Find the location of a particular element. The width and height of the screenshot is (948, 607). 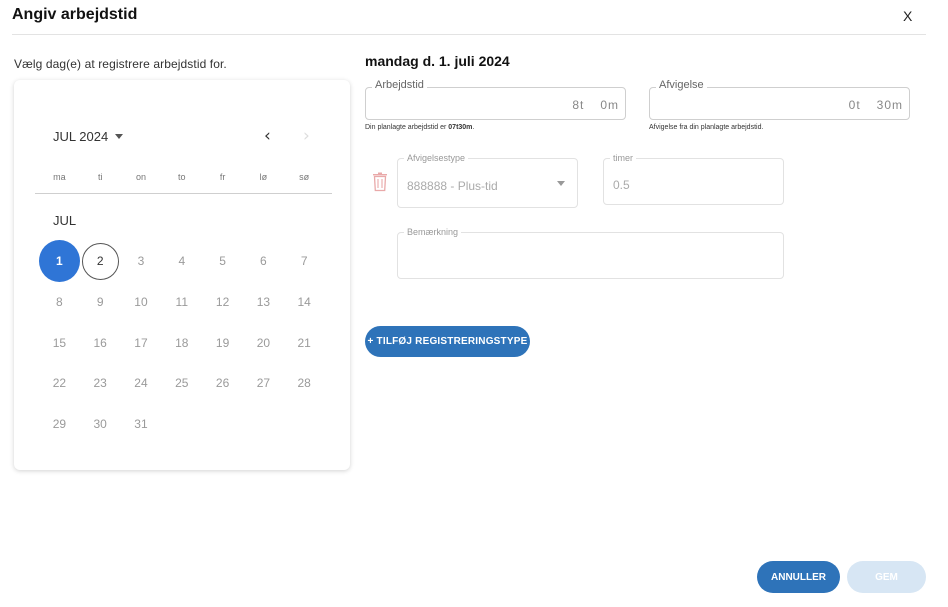

weekday-label: to is located at coordinates (182, 177).